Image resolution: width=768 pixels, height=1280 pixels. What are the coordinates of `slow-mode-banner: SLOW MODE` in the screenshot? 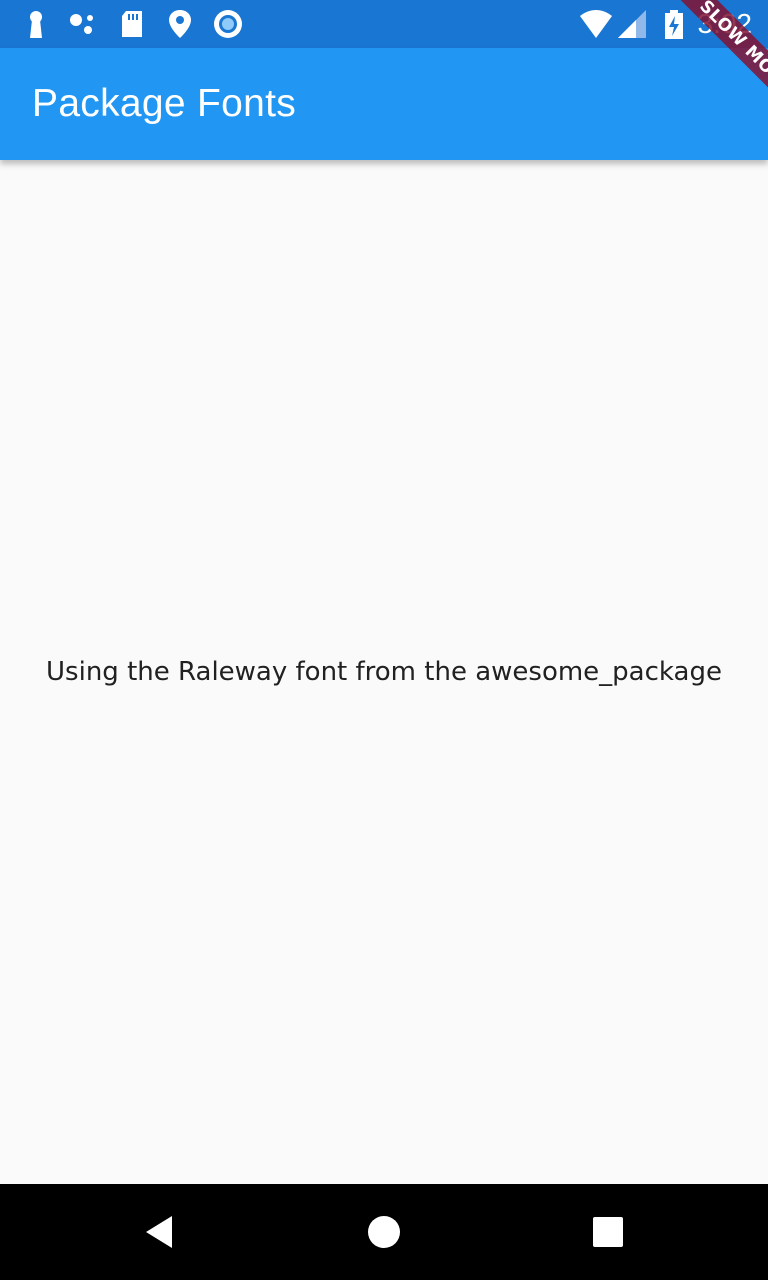 It's located at (698, 70).